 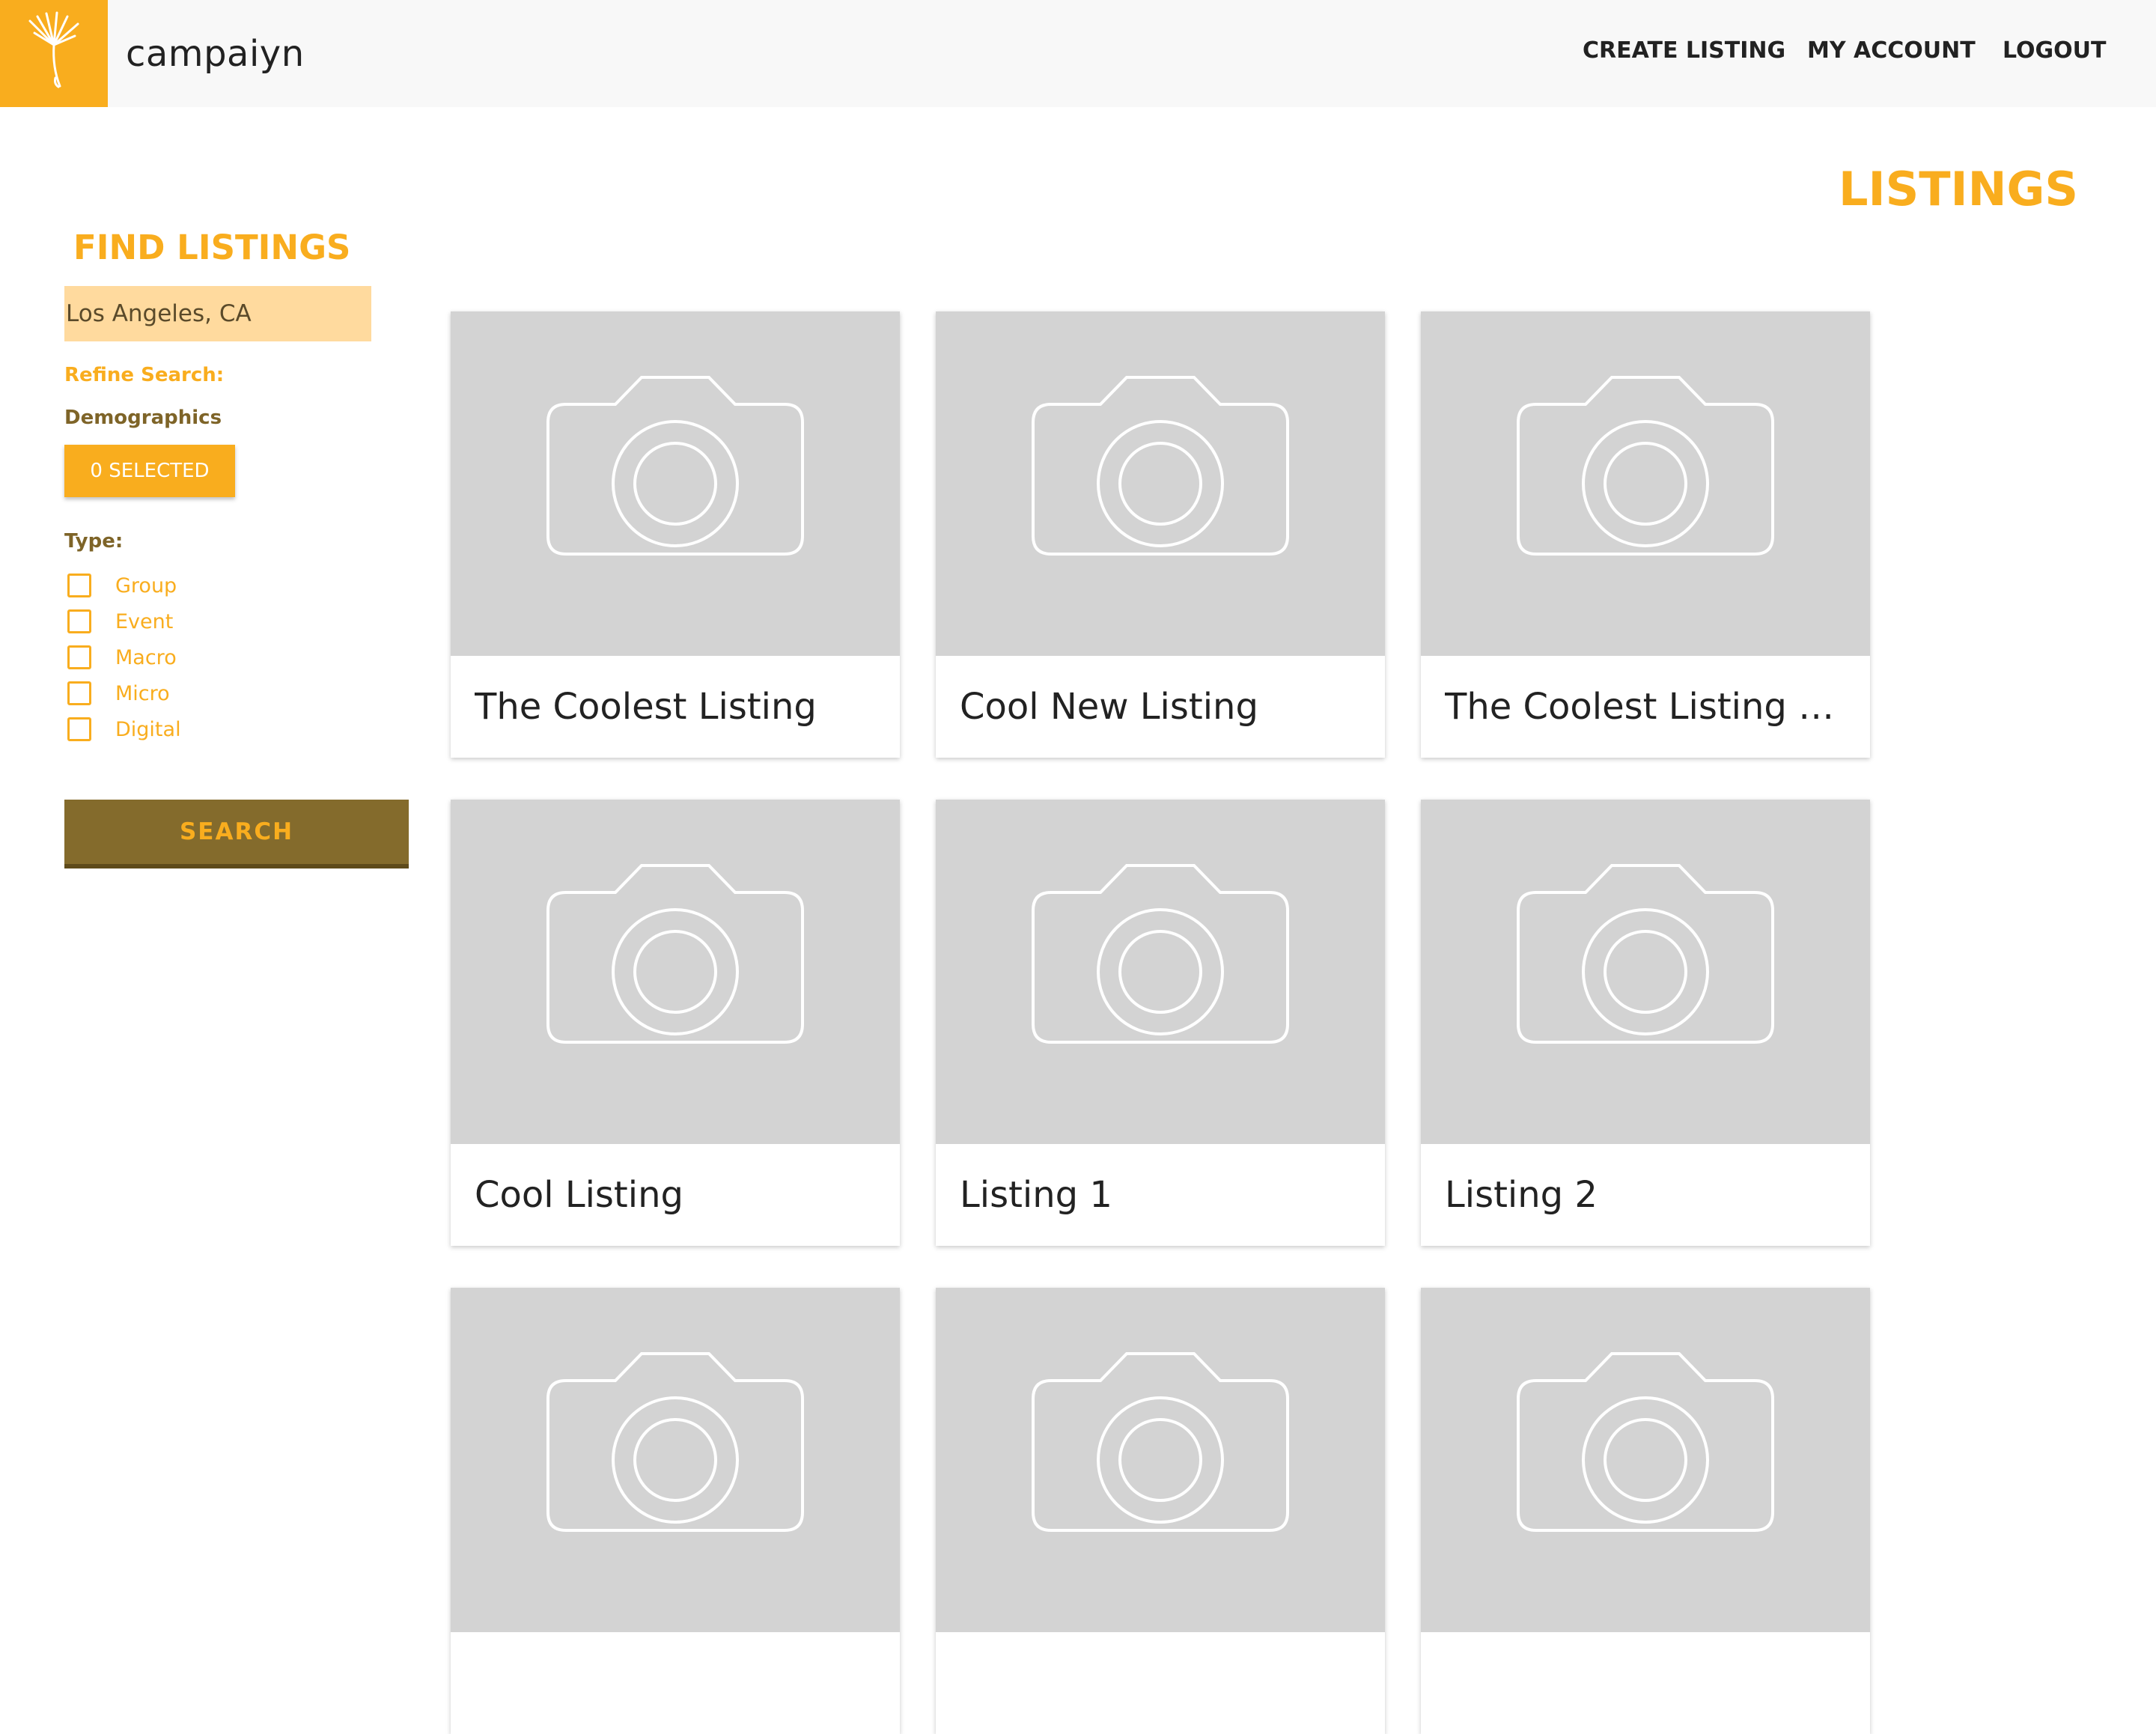 What do you see at coordinates (1684, 50) in the screenshot?
I see `nav-create-listing: CREATE LISTING` at bounding box center [1684, 50].